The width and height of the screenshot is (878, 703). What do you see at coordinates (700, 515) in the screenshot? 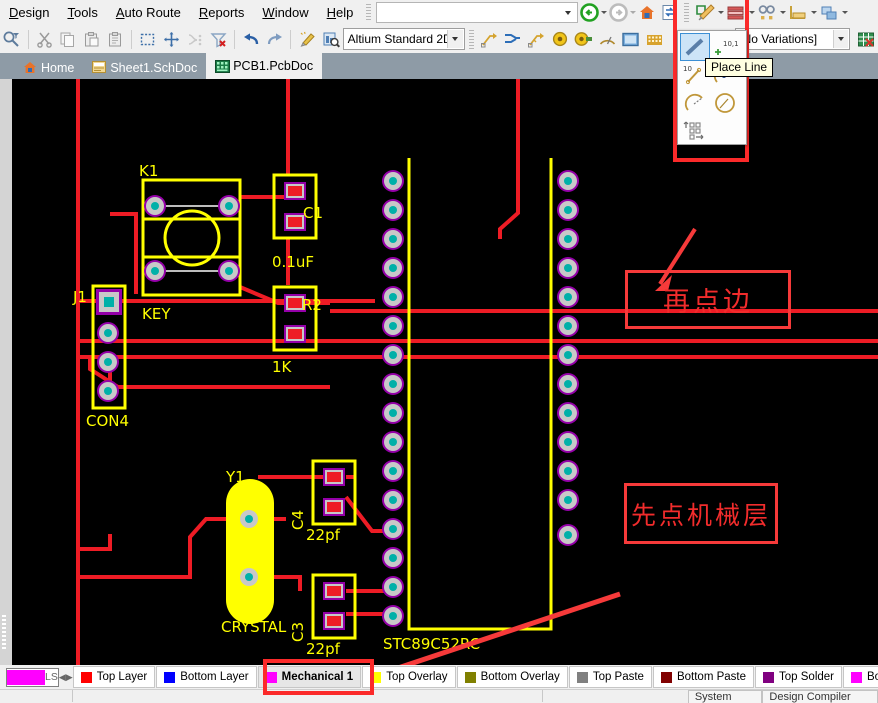
I see `annotation-click-mechanical-layer-text: 先点机械层` at bounding box center [700, 515].